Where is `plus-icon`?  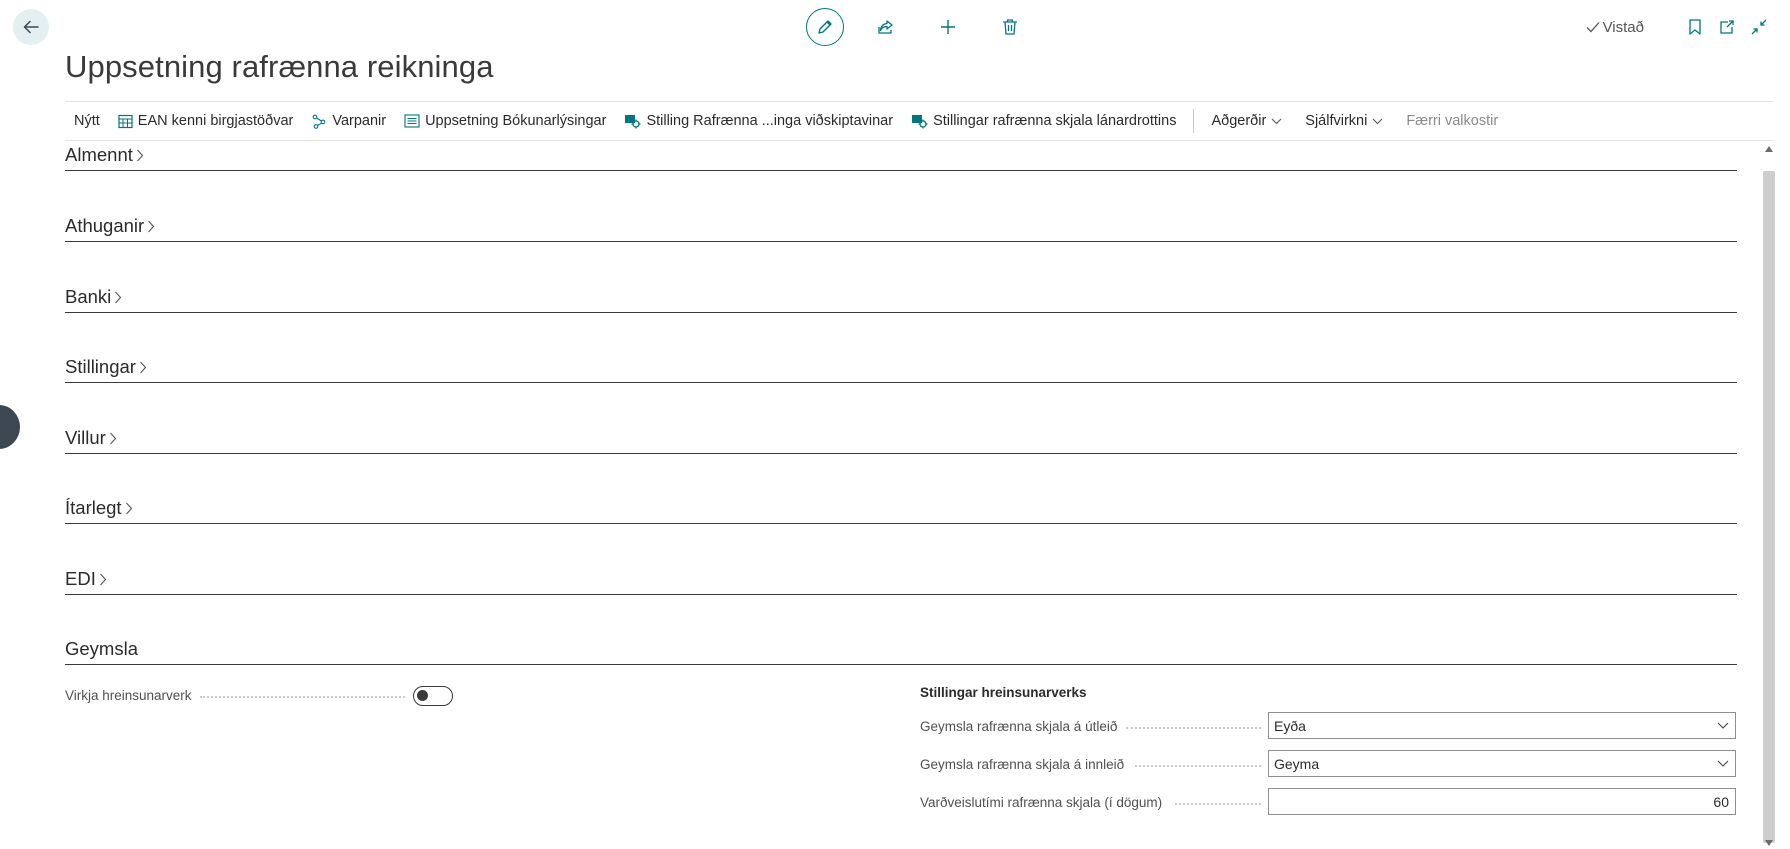 plus-icon is located at coordinates (948, 27).